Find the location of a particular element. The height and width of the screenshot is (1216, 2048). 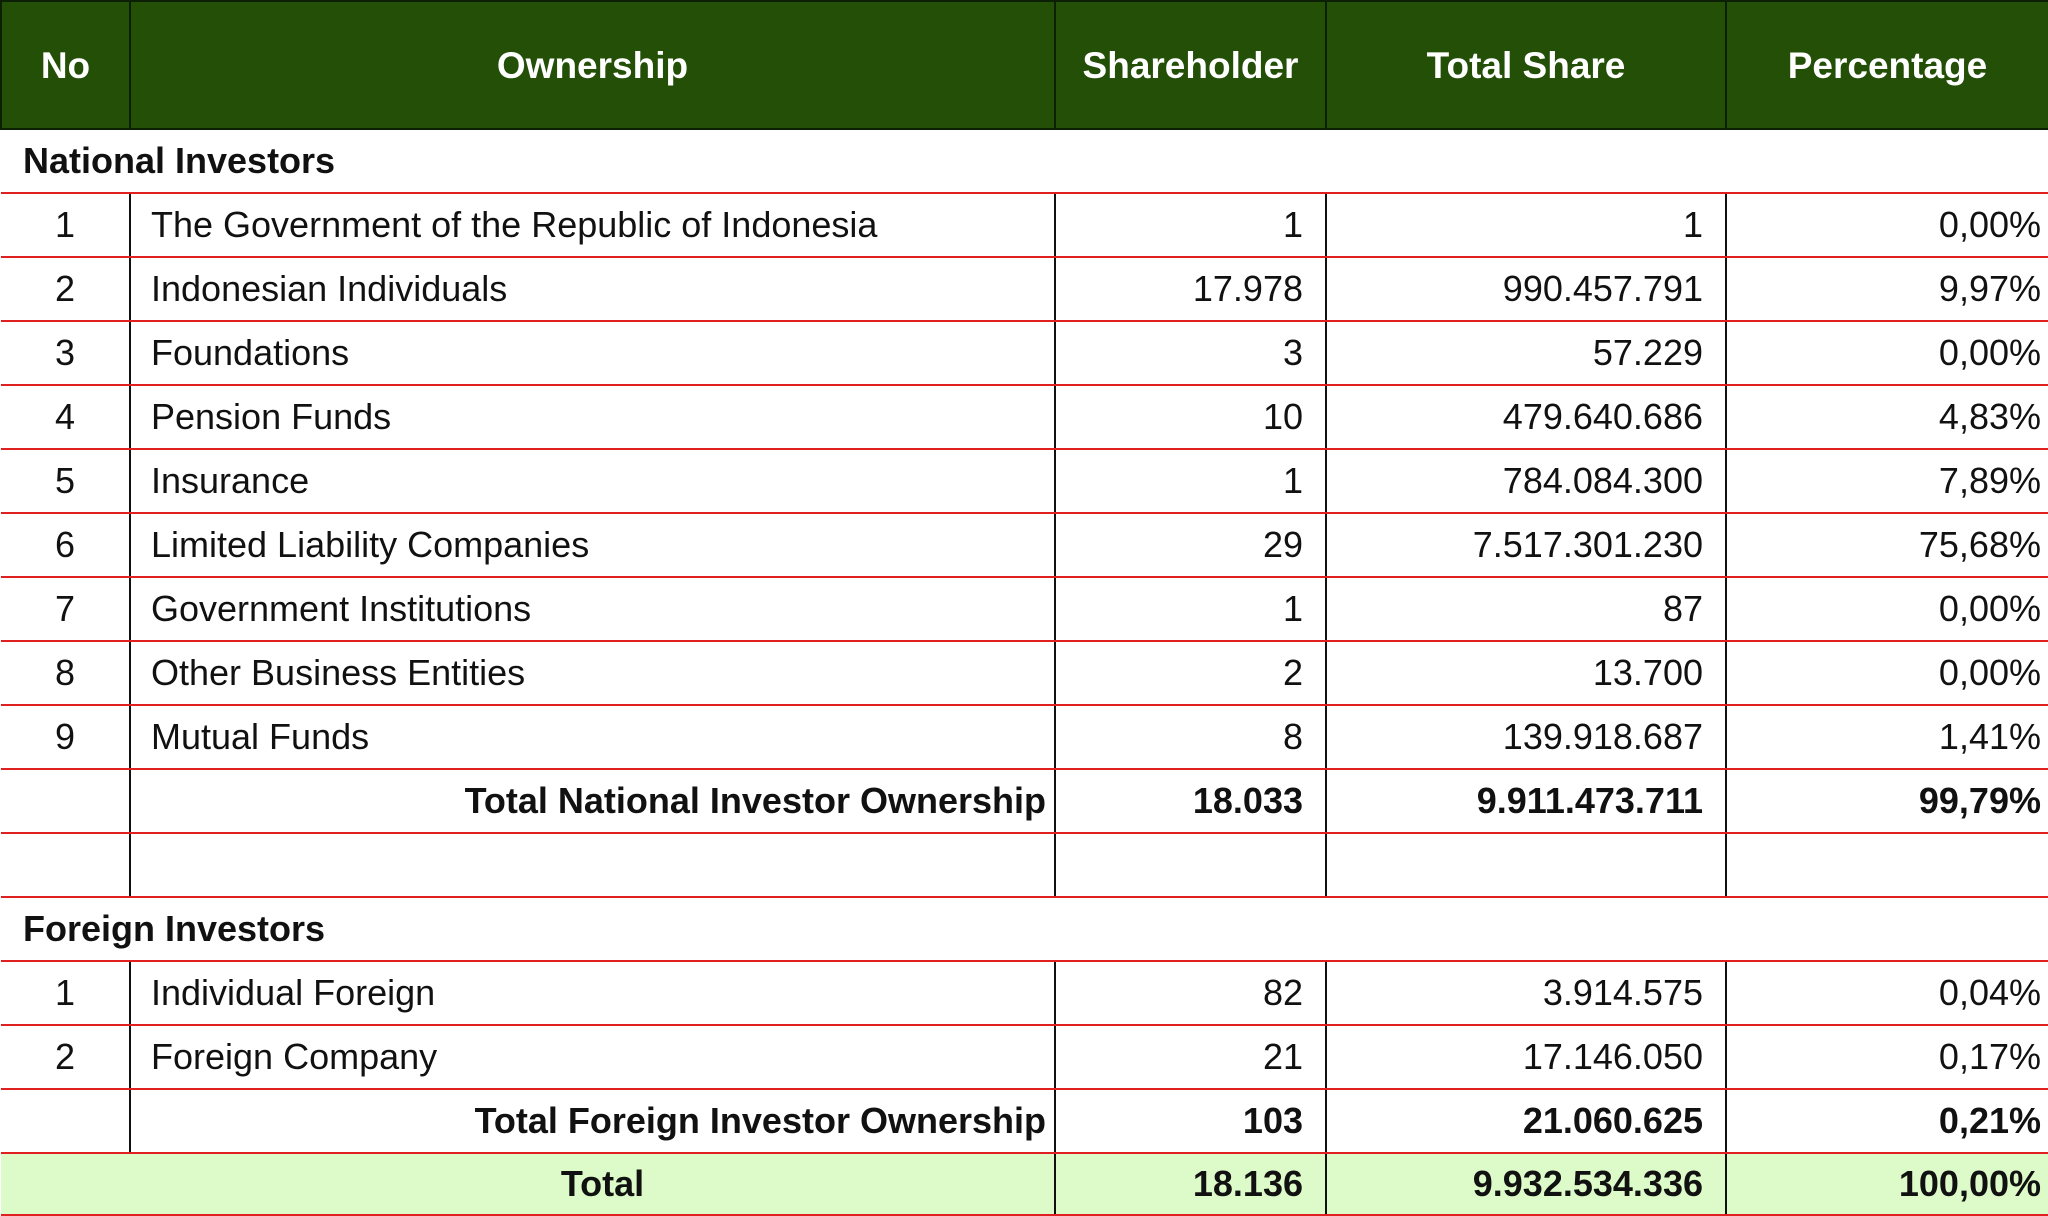

row-ownership: Mutual Funds is located at coordinates (592, 737).